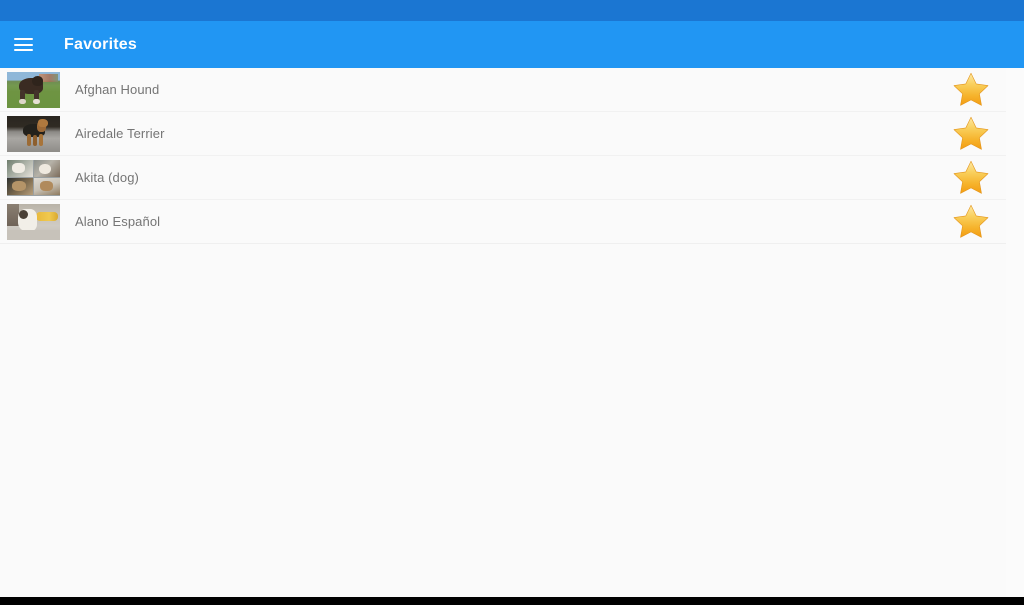 This screenshot has height=605, width=1024. I want to click on afghan-hound-thumbnail, so click(33, 89).